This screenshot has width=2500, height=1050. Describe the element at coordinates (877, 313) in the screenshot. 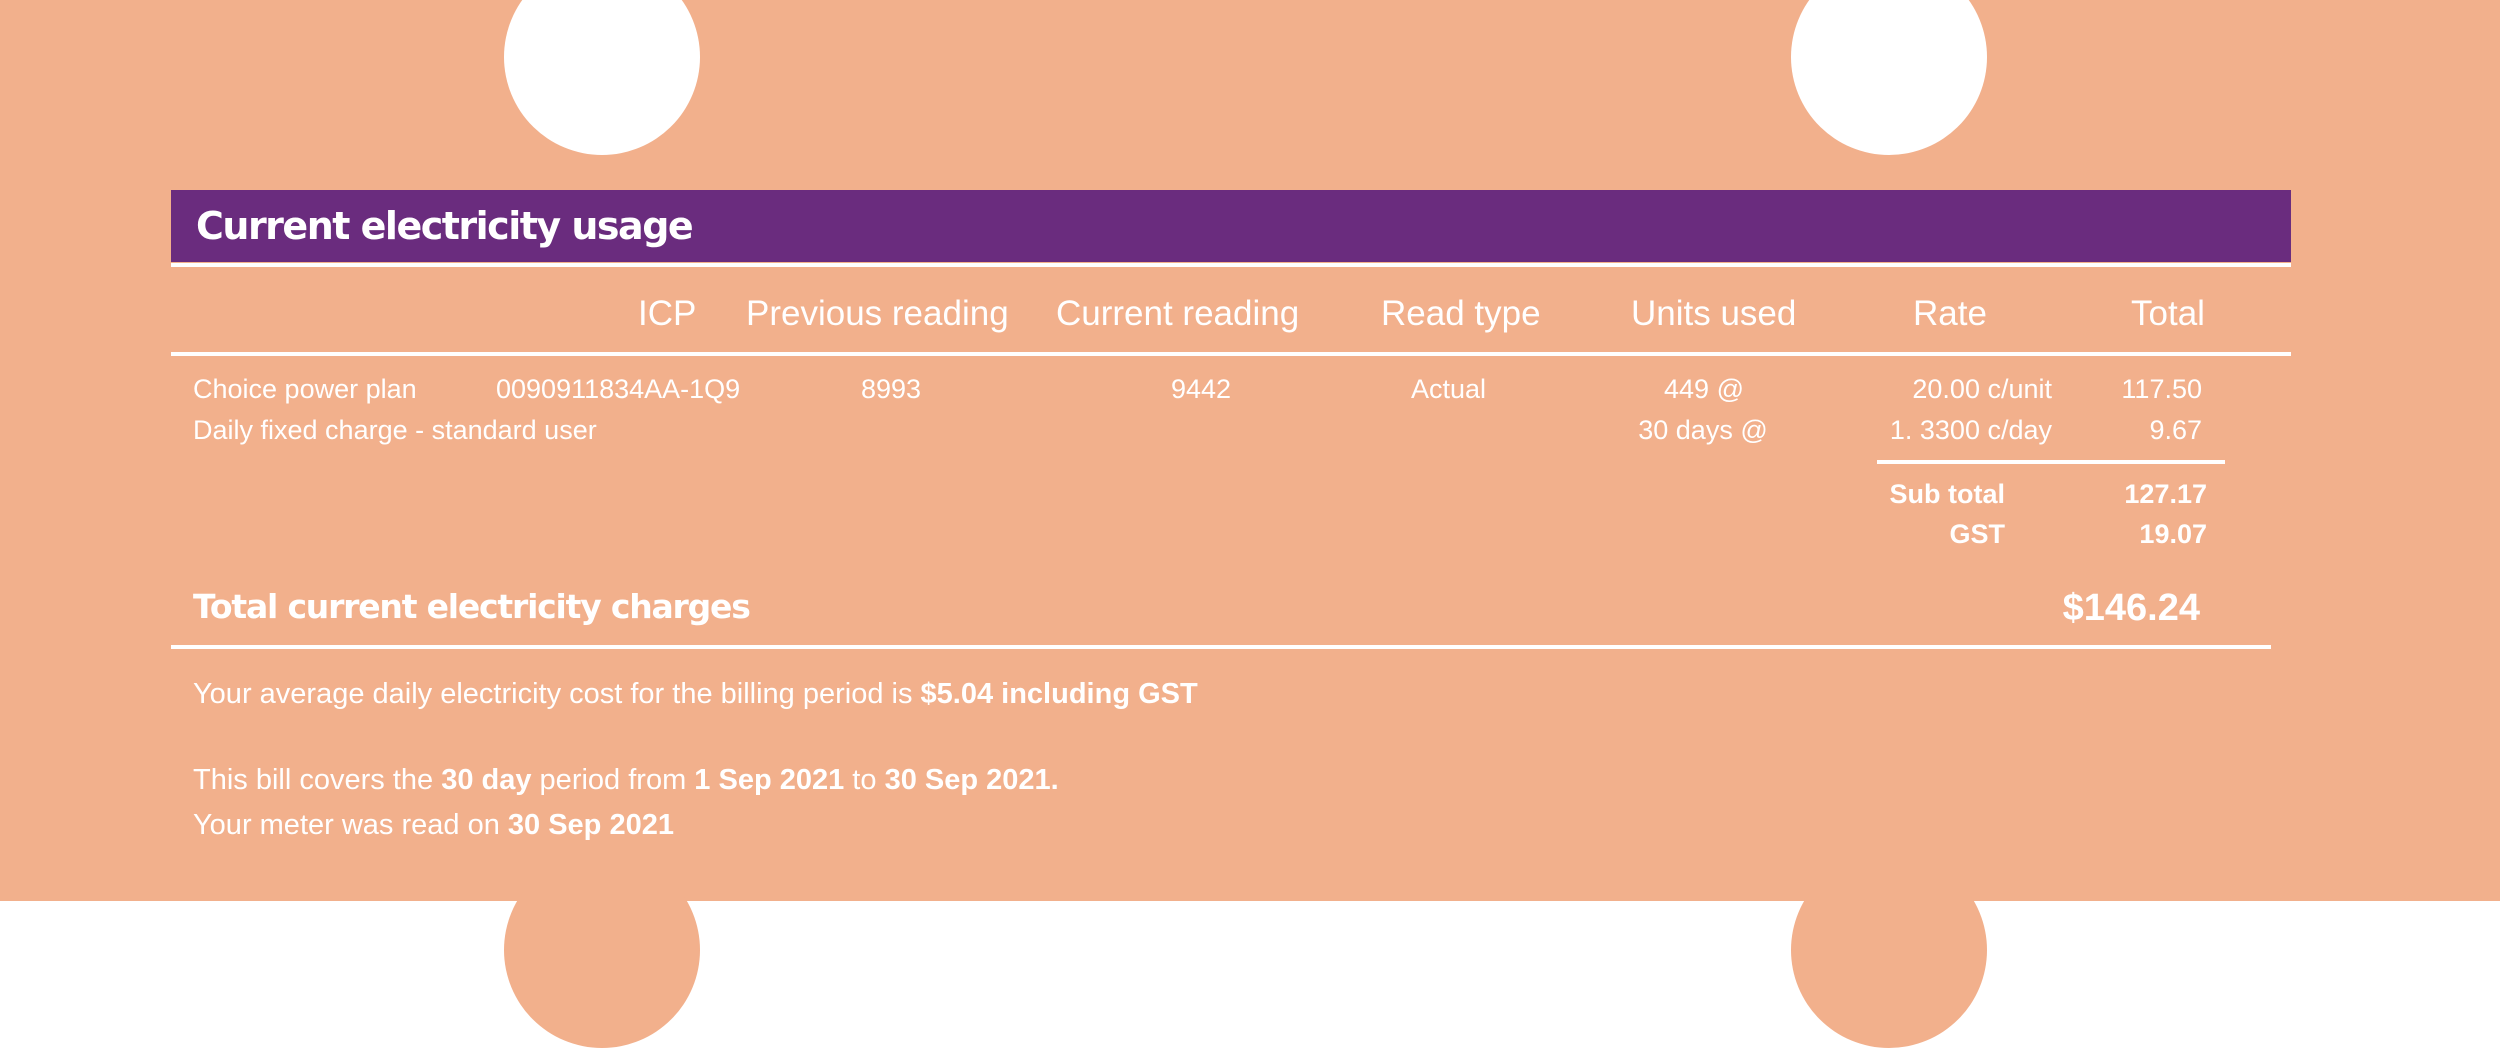

I see `column-header-previous-reading: Previous reading` at that location.